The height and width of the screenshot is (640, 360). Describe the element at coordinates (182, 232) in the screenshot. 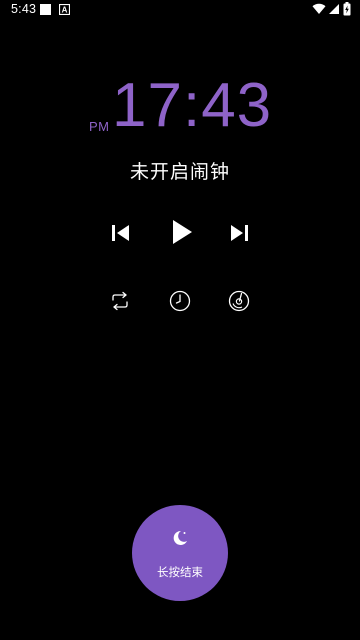

I see `play-icon` at that location.